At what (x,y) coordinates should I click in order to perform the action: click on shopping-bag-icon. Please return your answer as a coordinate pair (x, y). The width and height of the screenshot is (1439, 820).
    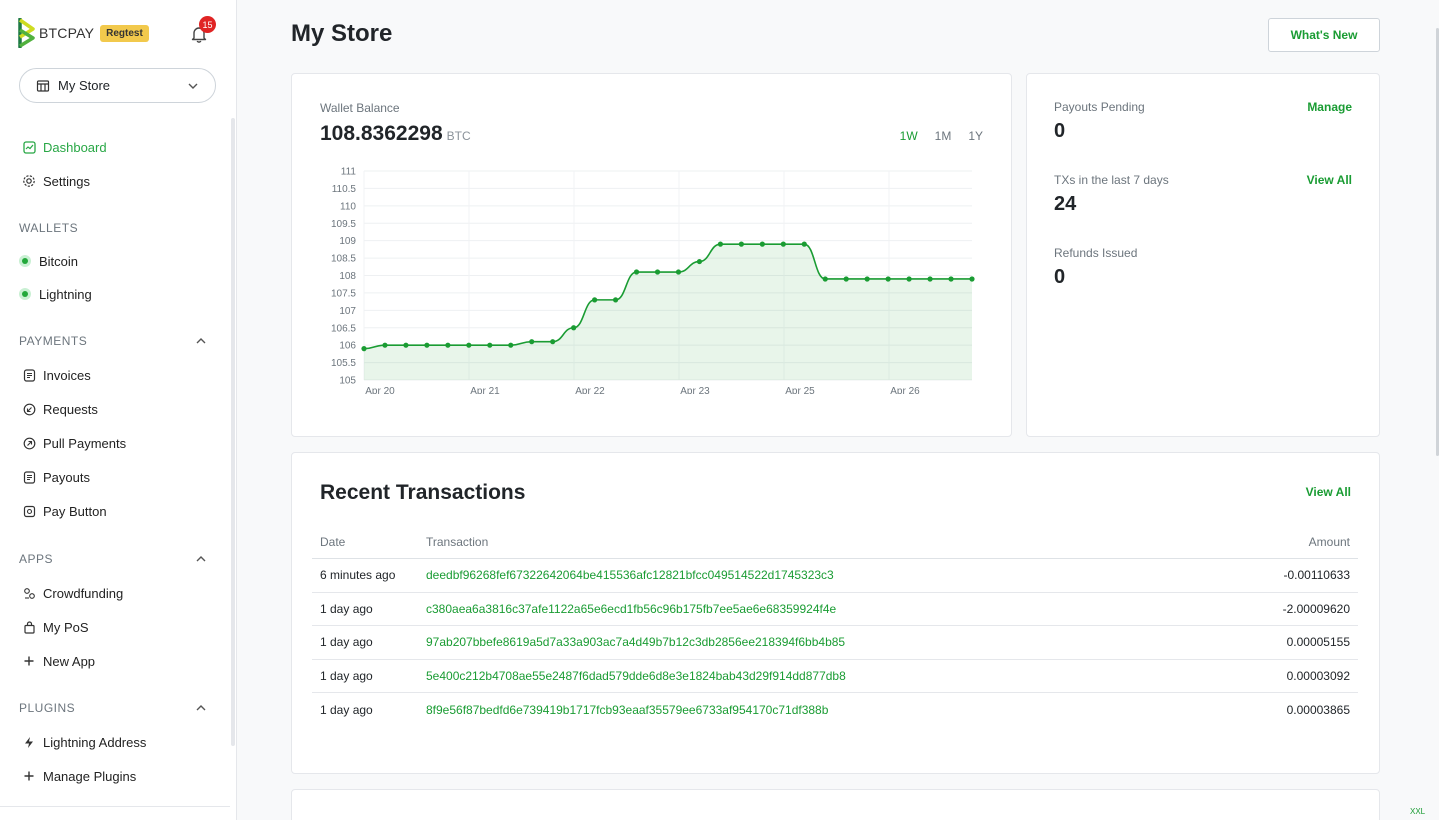
    Looking at the image, I should click on (29, 627).